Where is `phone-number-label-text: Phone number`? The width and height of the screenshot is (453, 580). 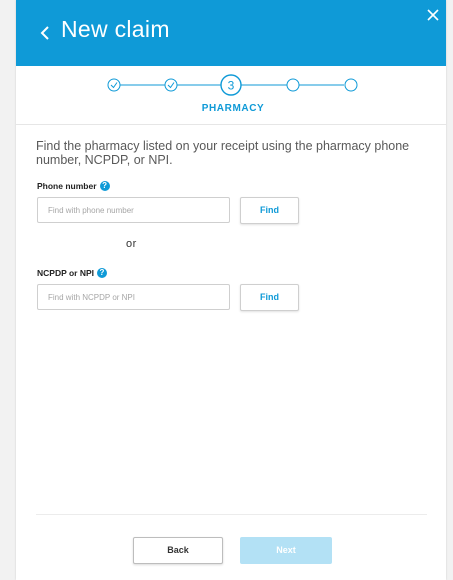
phone-number-label-text: Phone number is located at coordinates (67, 186).